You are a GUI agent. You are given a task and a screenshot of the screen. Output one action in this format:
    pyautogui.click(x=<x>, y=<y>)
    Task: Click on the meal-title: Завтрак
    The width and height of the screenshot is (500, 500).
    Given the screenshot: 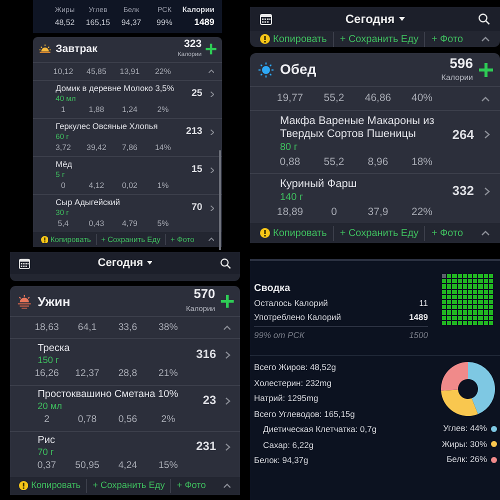 What is the action you would take?
    pyautogui.click(x=77, y=49)
    